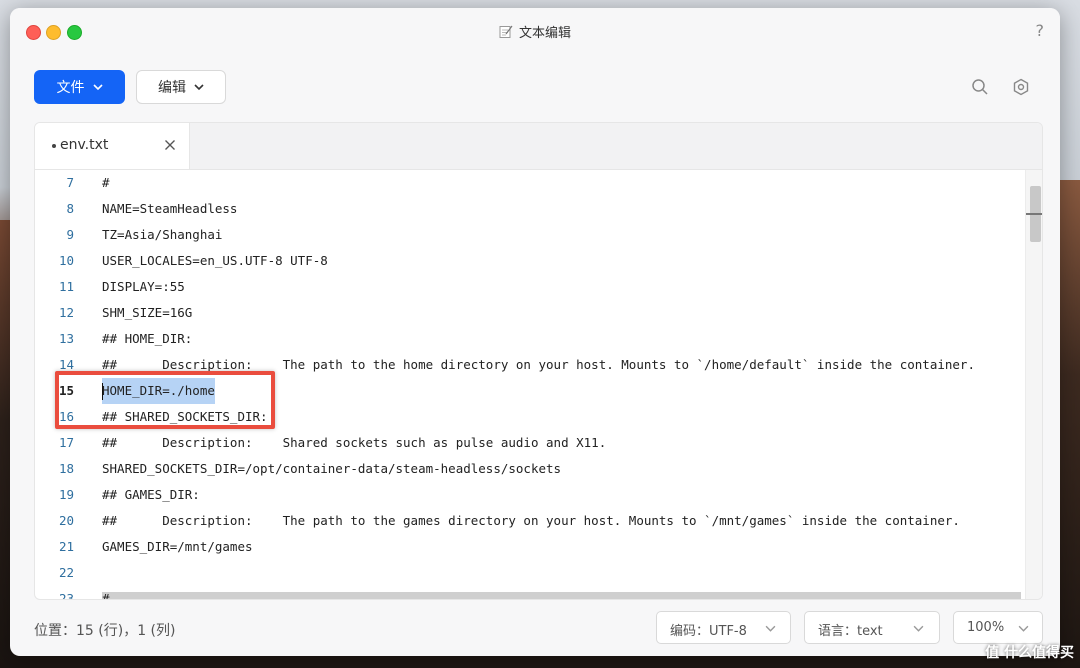  What do you see at coordinates (105, 631) in the screenshot?
I see `cursor-position: 位置：15 (行)，1 (列)` at bounding box center [105, 631].